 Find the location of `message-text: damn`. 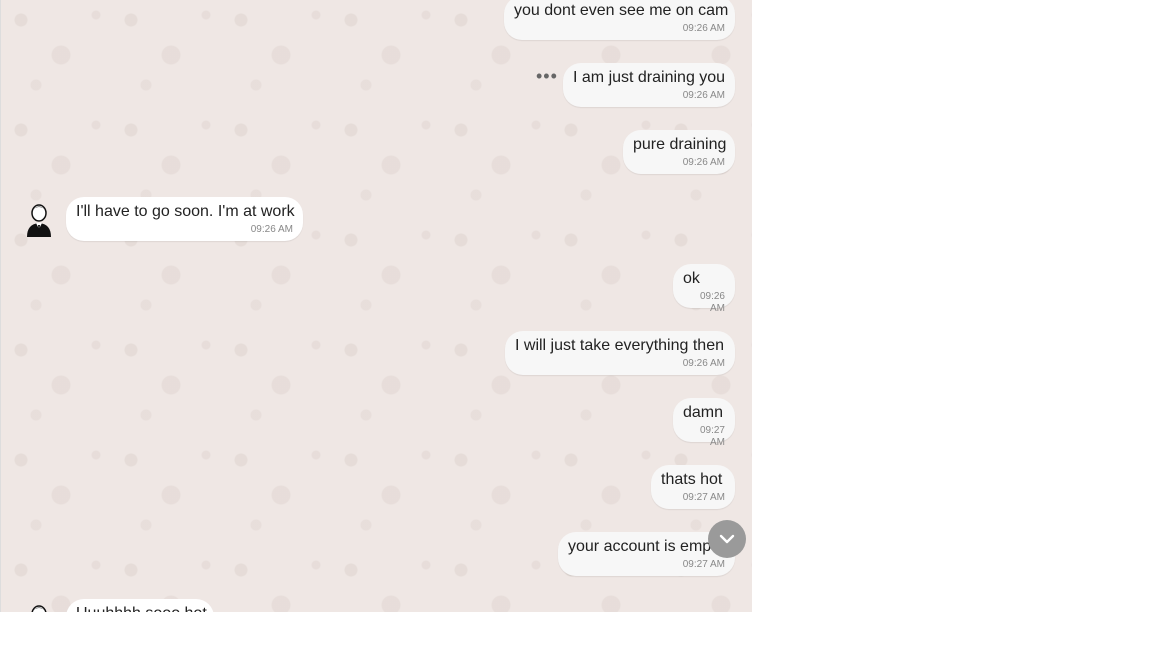

message-text: damn is located at coordinates (703, 412).